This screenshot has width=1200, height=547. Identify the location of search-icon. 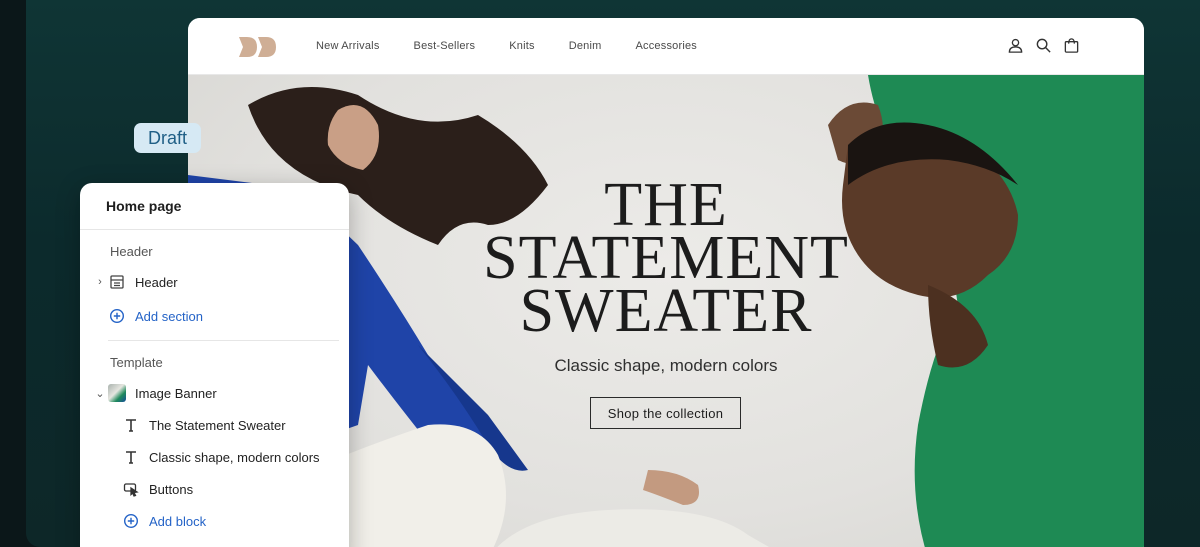
(1043, 45).